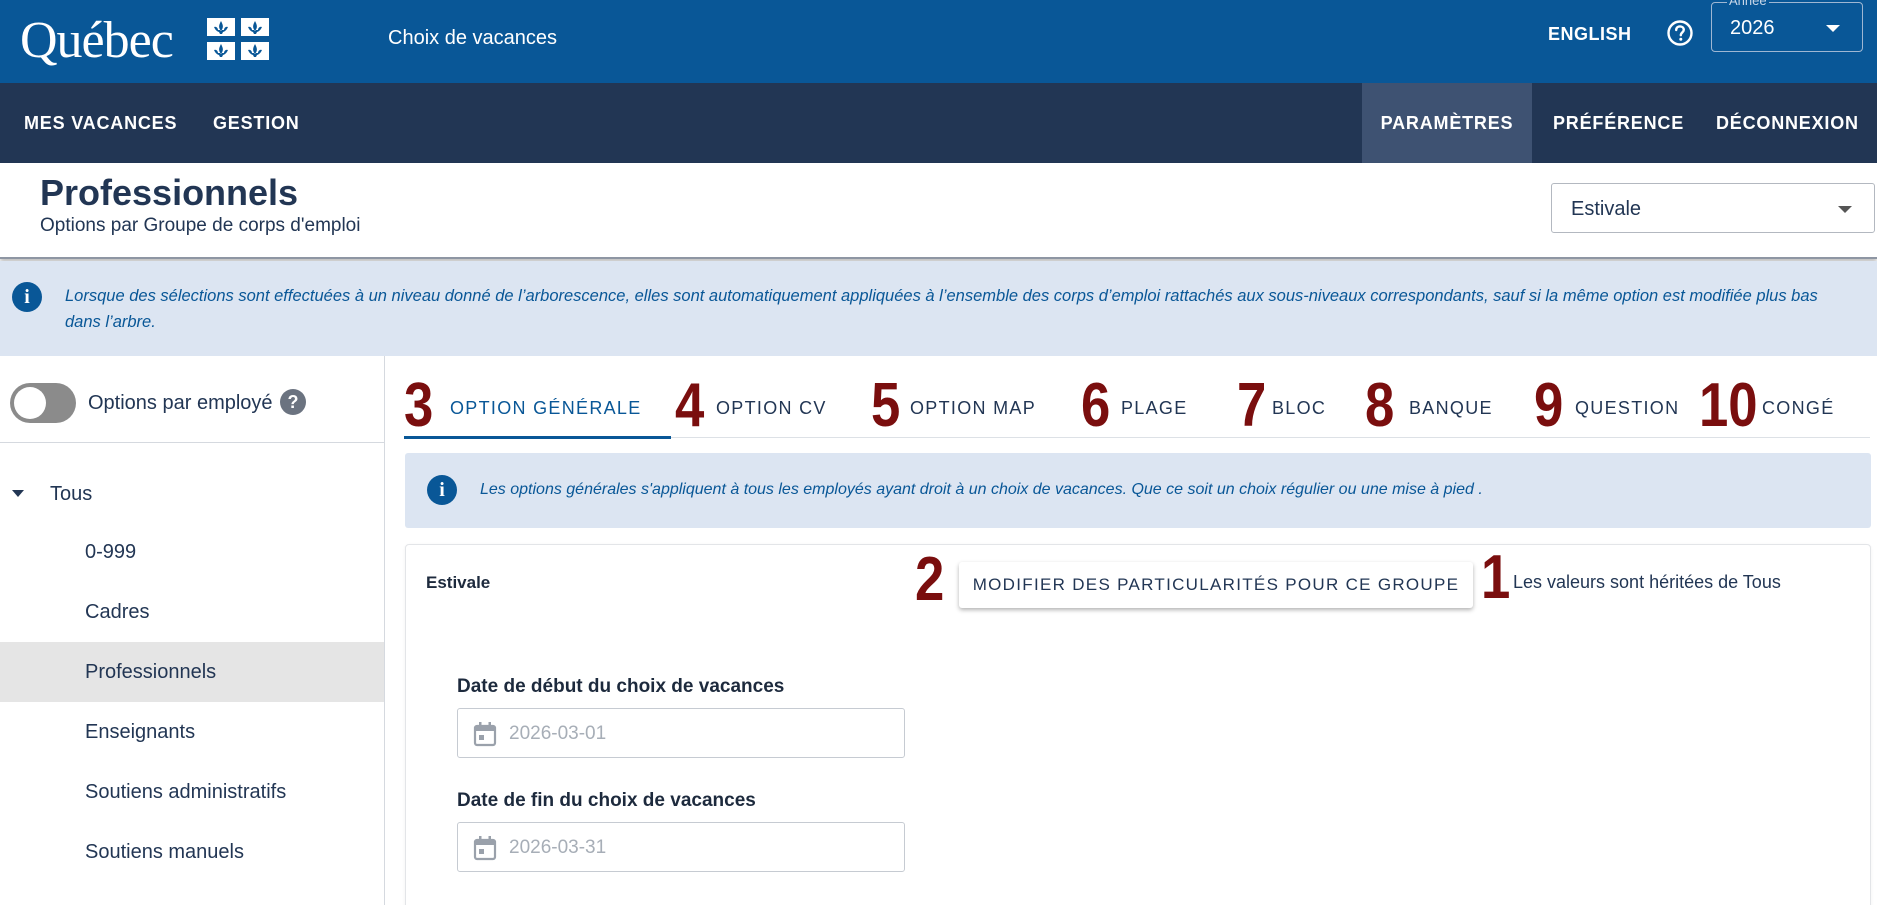 The height and width of the screenshot is (905, 1877). Describe the element at coordinates (192, 612) in the screenshot. I see `tree-item-cadres: Cadres` at that location.